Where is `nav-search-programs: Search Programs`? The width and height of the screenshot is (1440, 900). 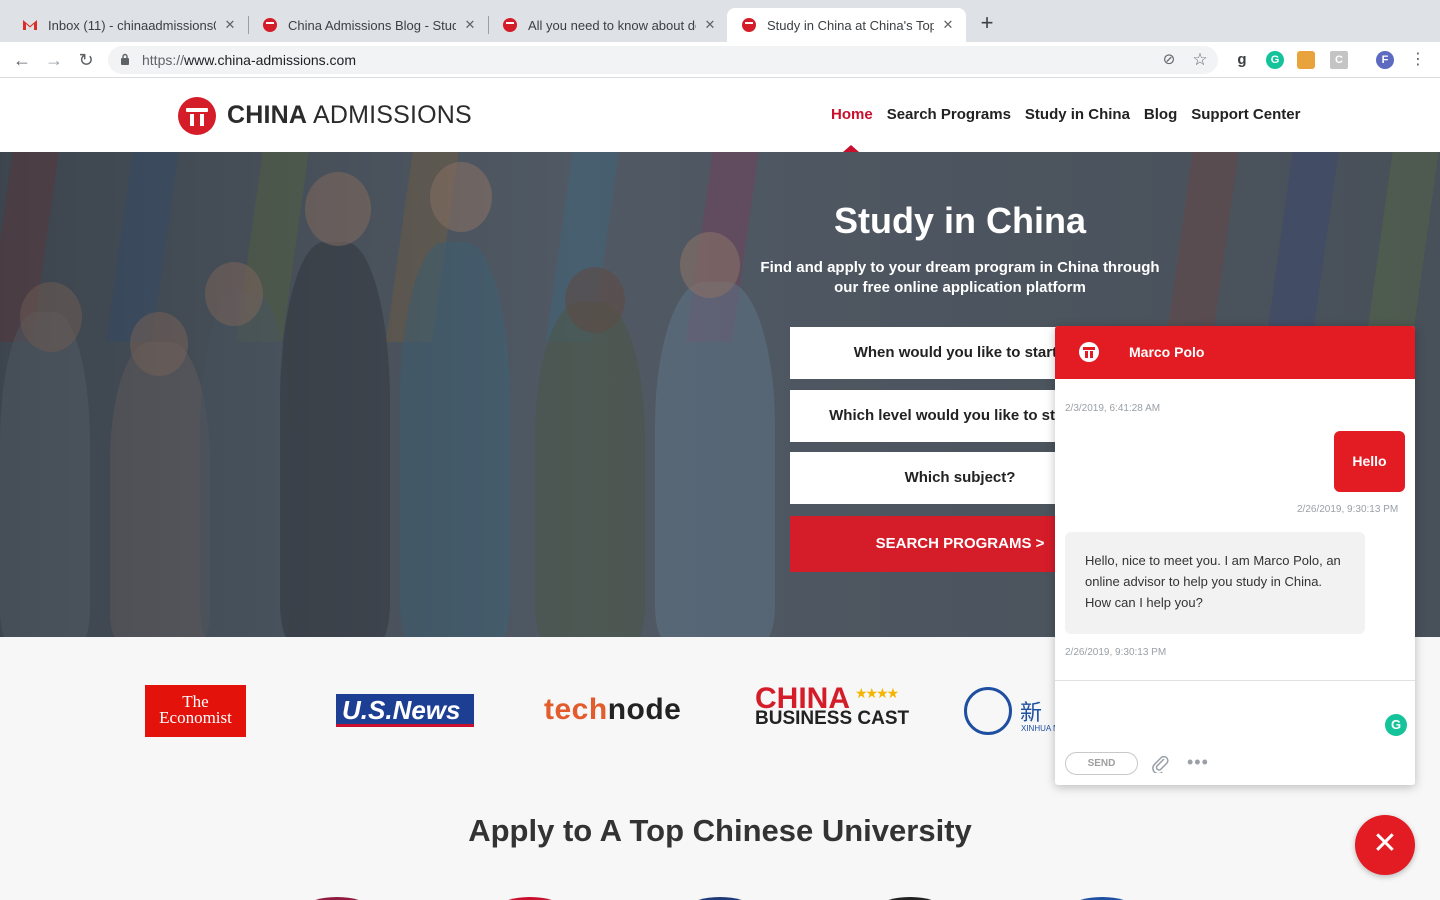 nav-search-programs: Search Programs is located at coordinates (949, 114).